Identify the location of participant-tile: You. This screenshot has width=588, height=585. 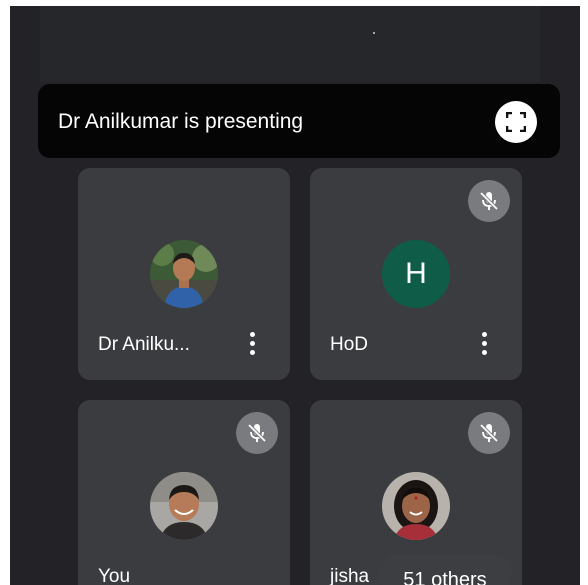
(184, 492).